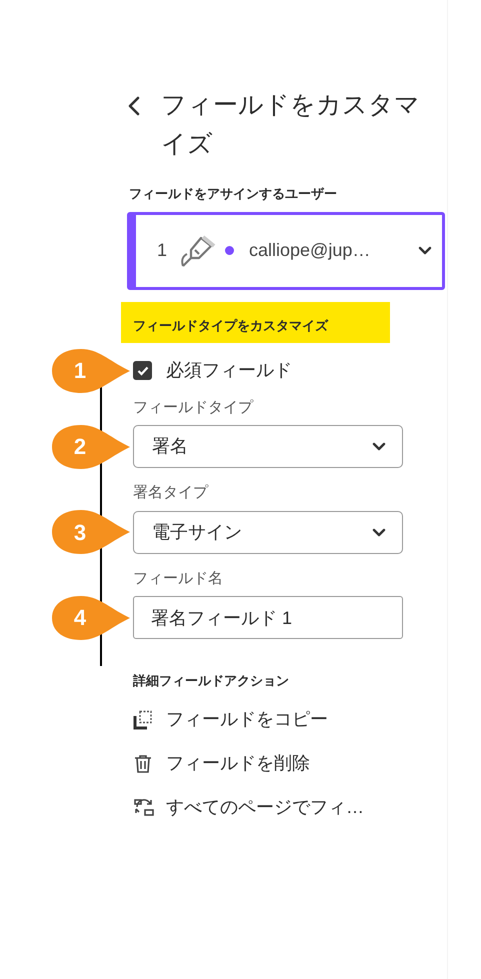 The height and width of the screenshot is (979, 481). I want to click on dropdown: 署名, so click(268, 446).